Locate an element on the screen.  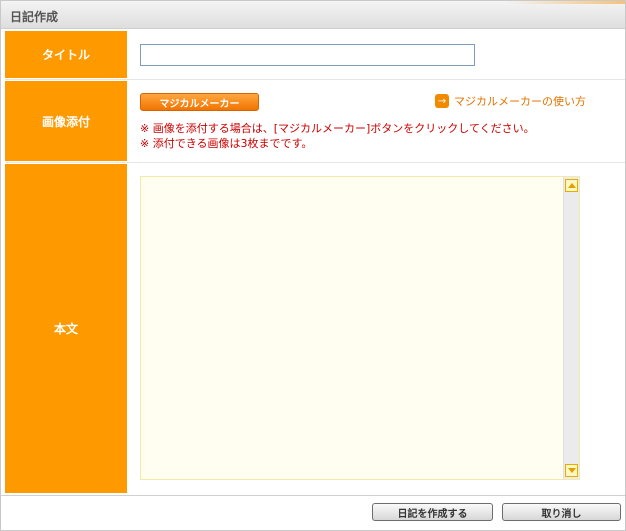
title-input is located at coordinates (307, 55).